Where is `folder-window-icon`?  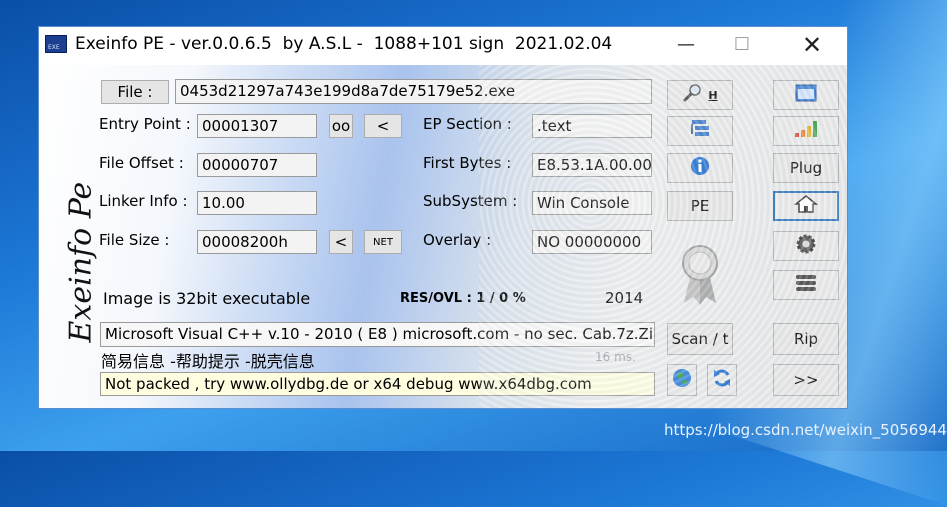
folder-window-icon is located at coordinates (806, 95).